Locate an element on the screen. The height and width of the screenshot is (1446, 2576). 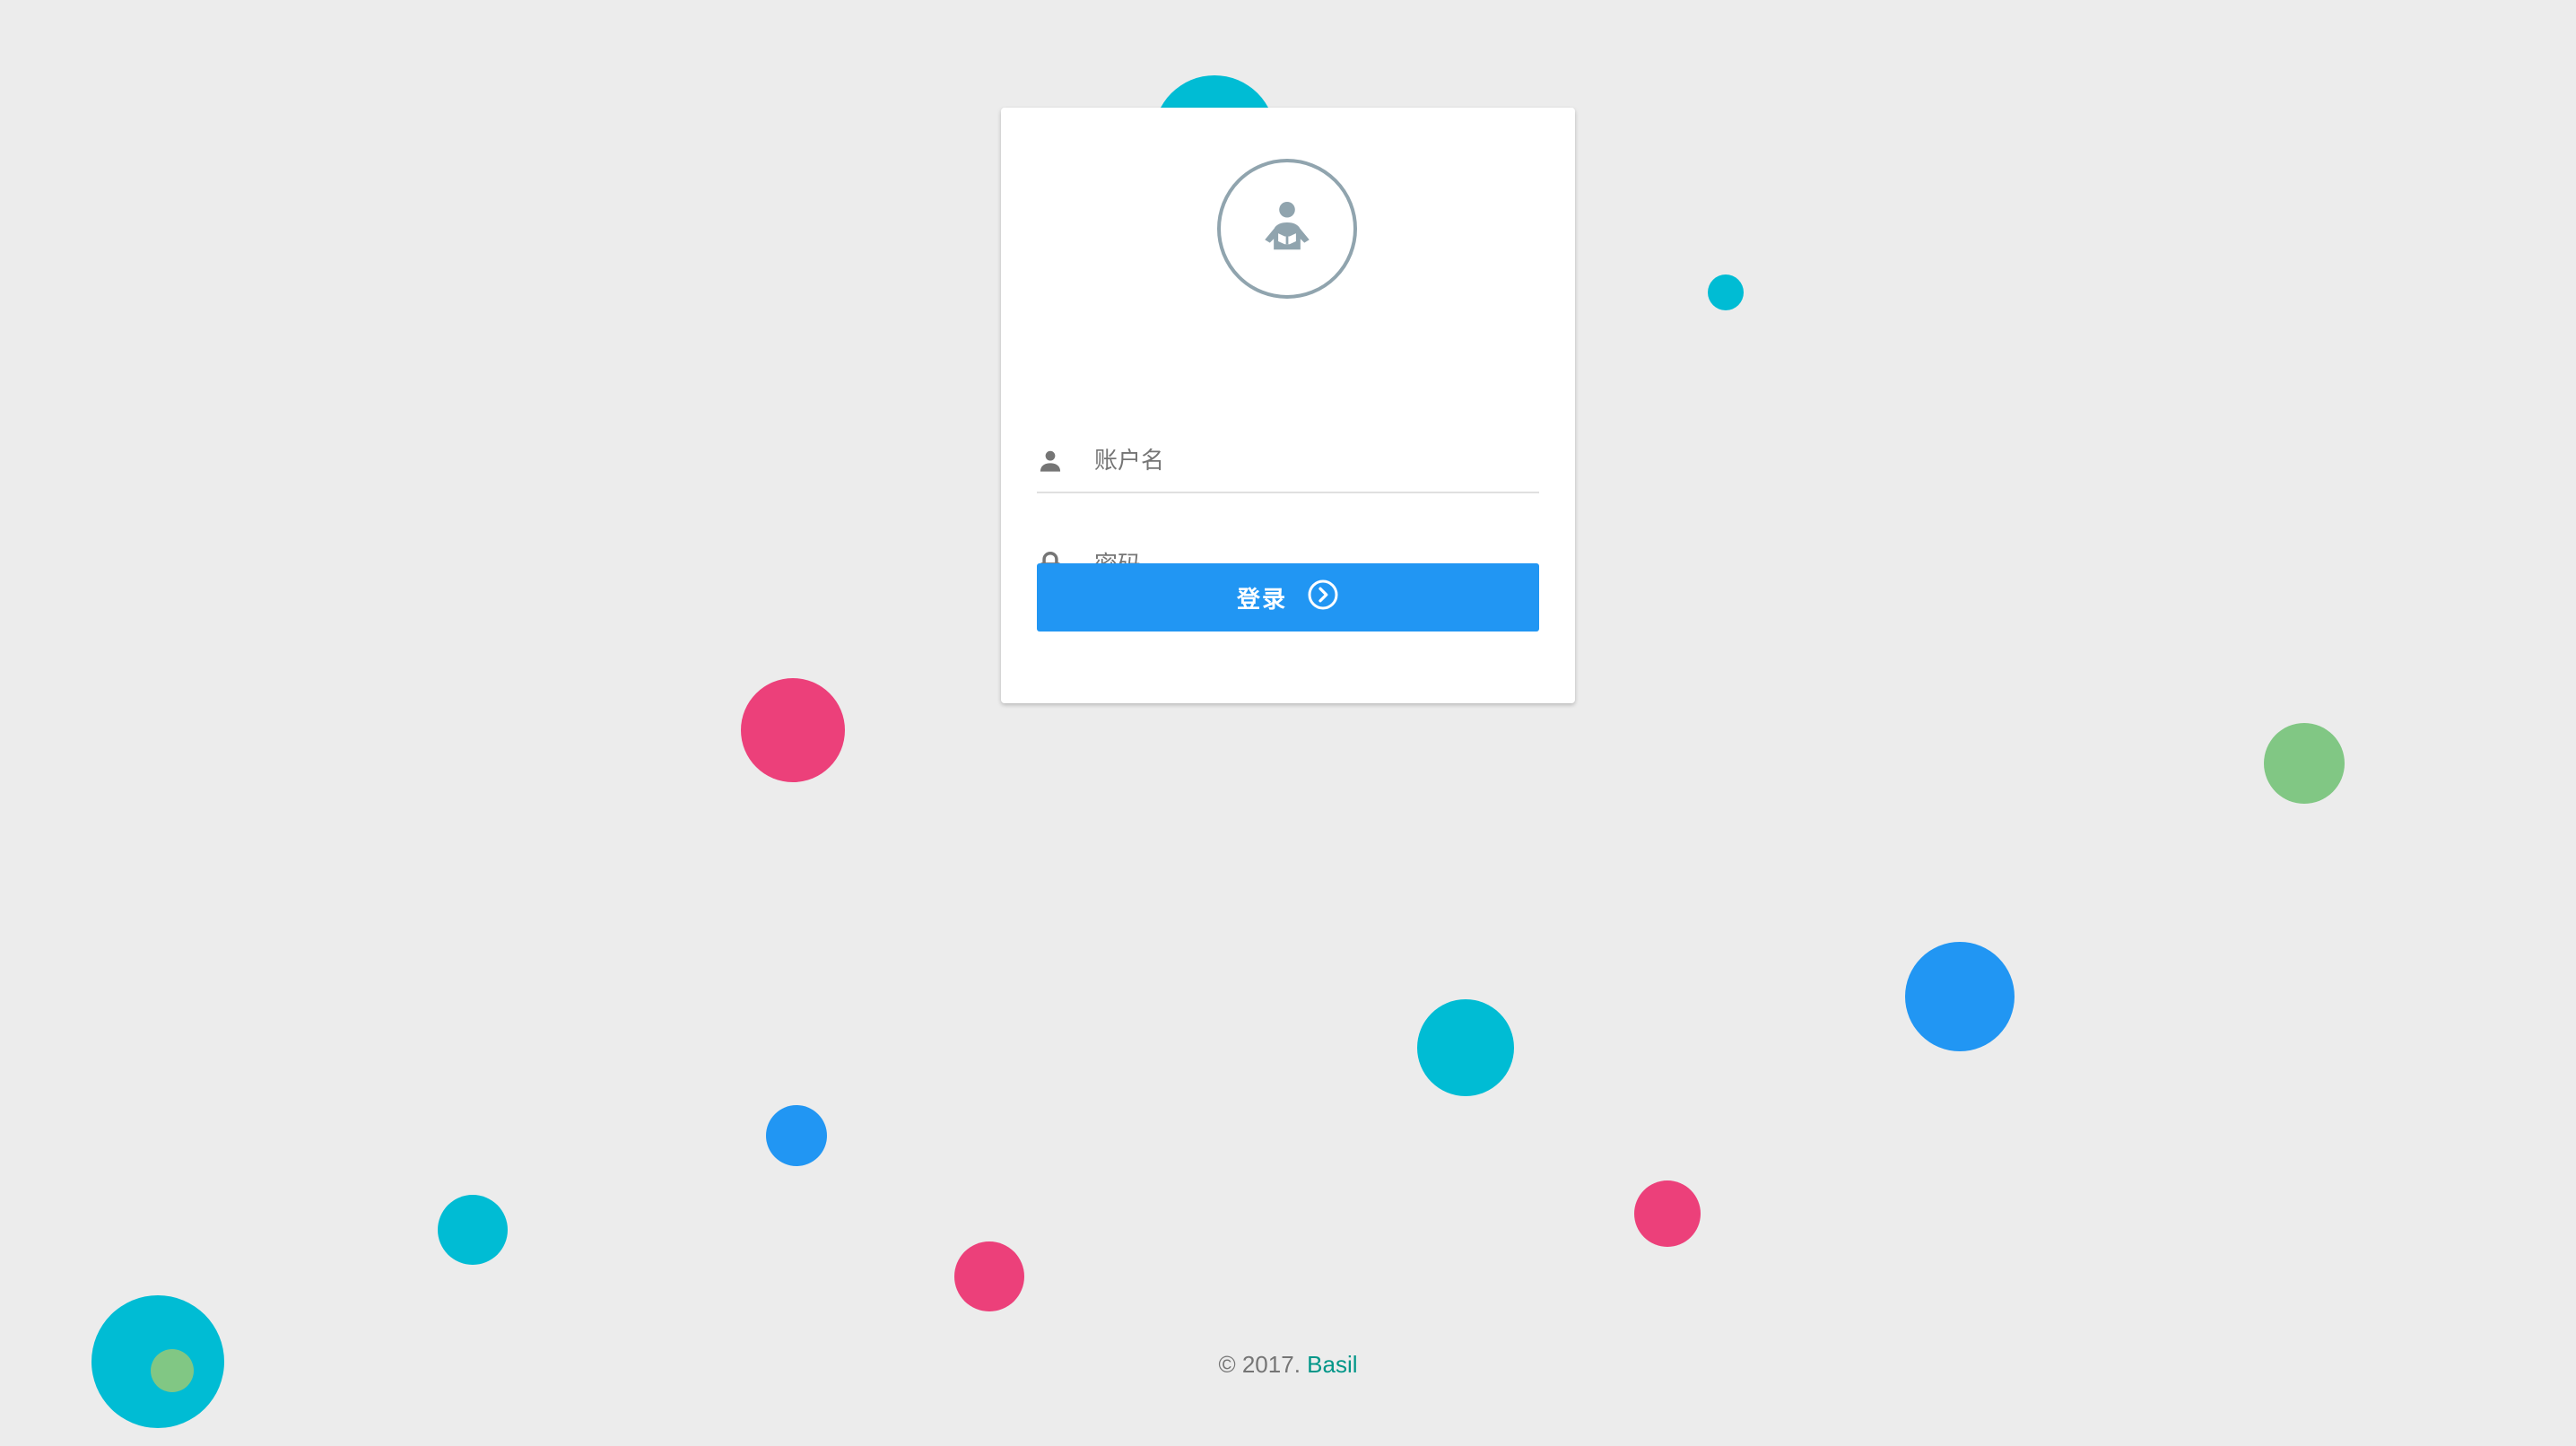
footer: © 2017. Basil is located at coordinates (1288, 1365).